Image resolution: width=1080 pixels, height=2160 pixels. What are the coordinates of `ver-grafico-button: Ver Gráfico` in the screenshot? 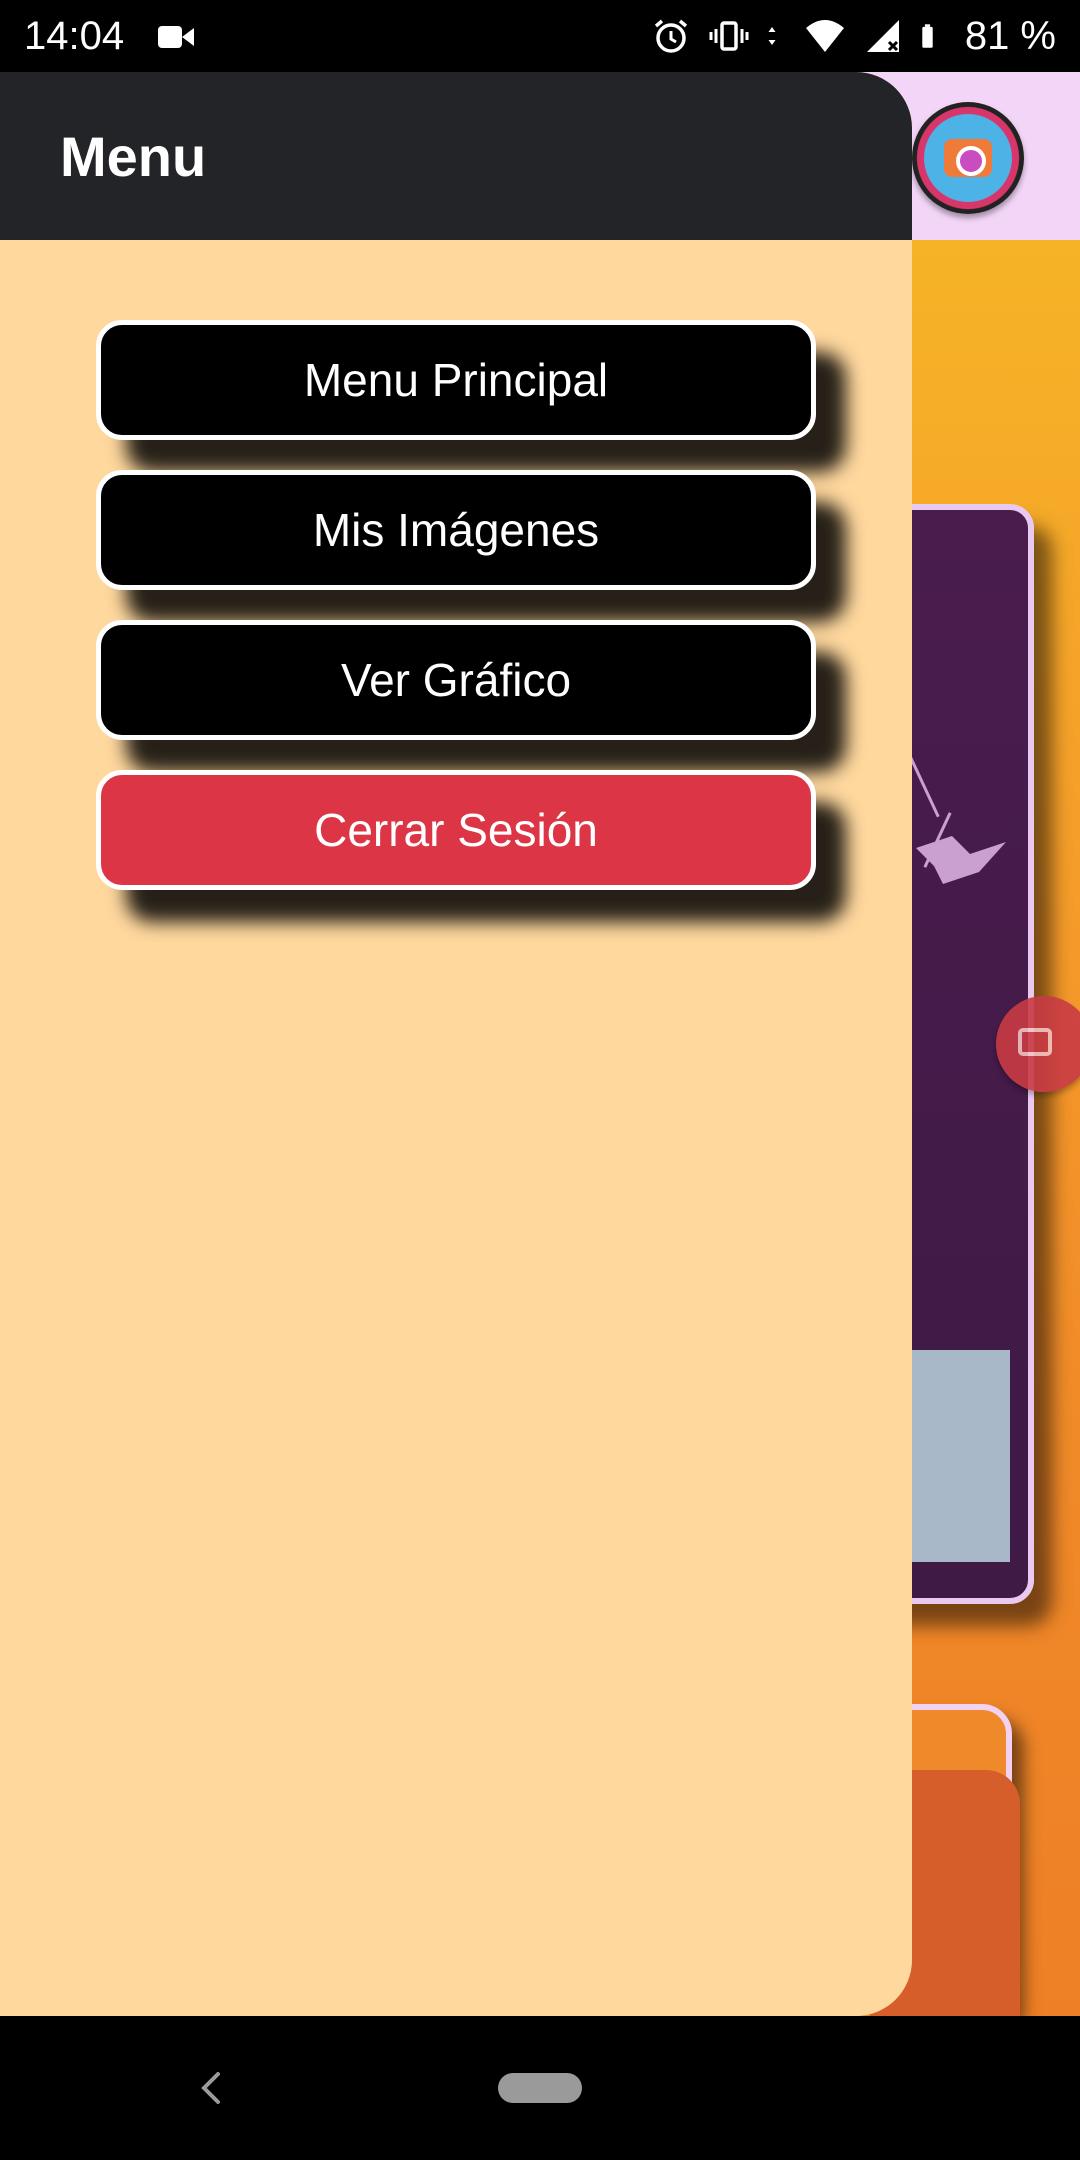 It's located at (456, 680).